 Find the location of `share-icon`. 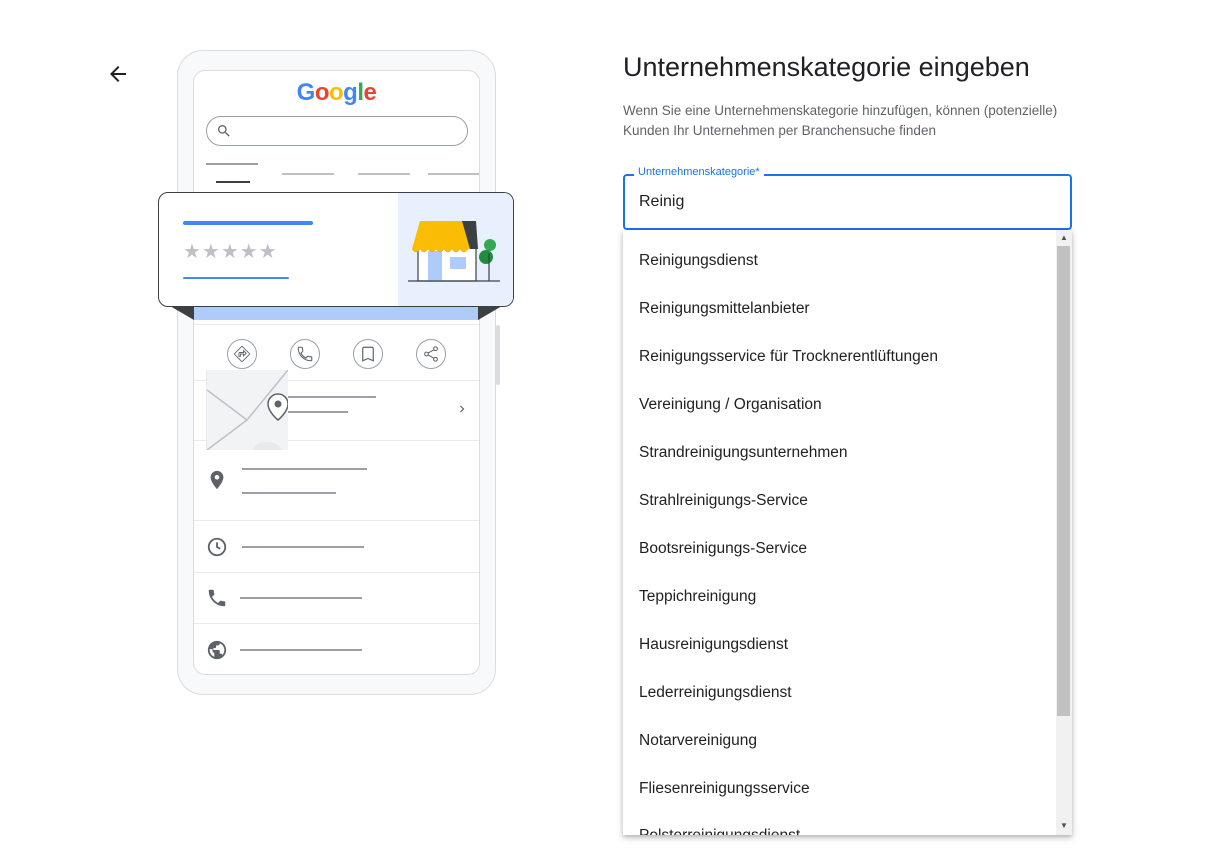

share-icon is located at coordinates (431, 354).